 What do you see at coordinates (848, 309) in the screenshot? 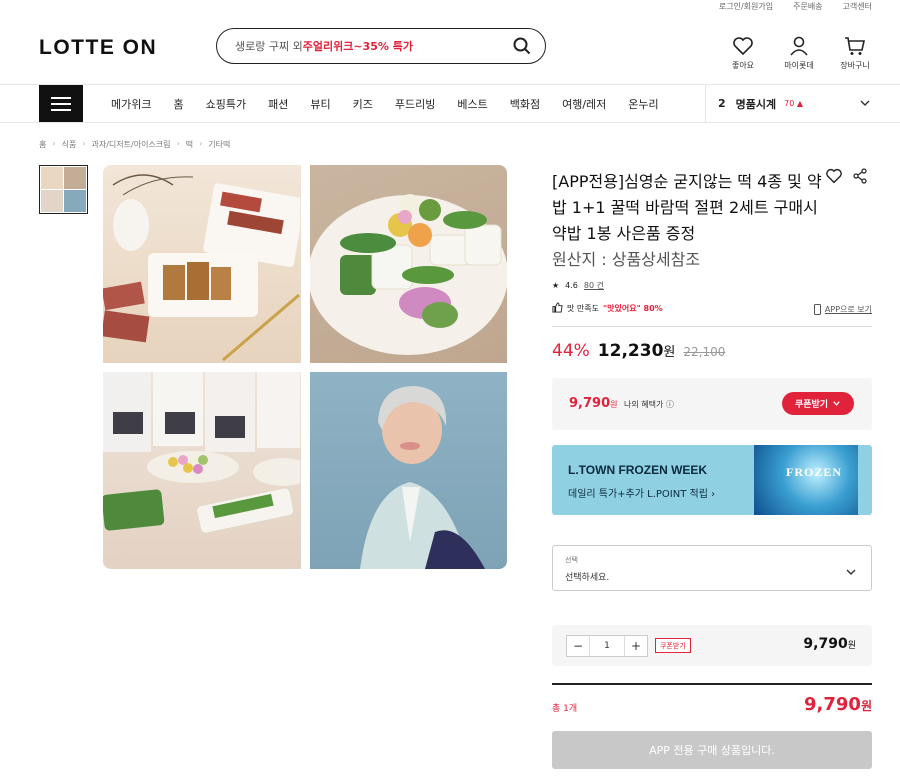
I see `app-view-label: APP으로 보기` at bounding box center [848, 309].